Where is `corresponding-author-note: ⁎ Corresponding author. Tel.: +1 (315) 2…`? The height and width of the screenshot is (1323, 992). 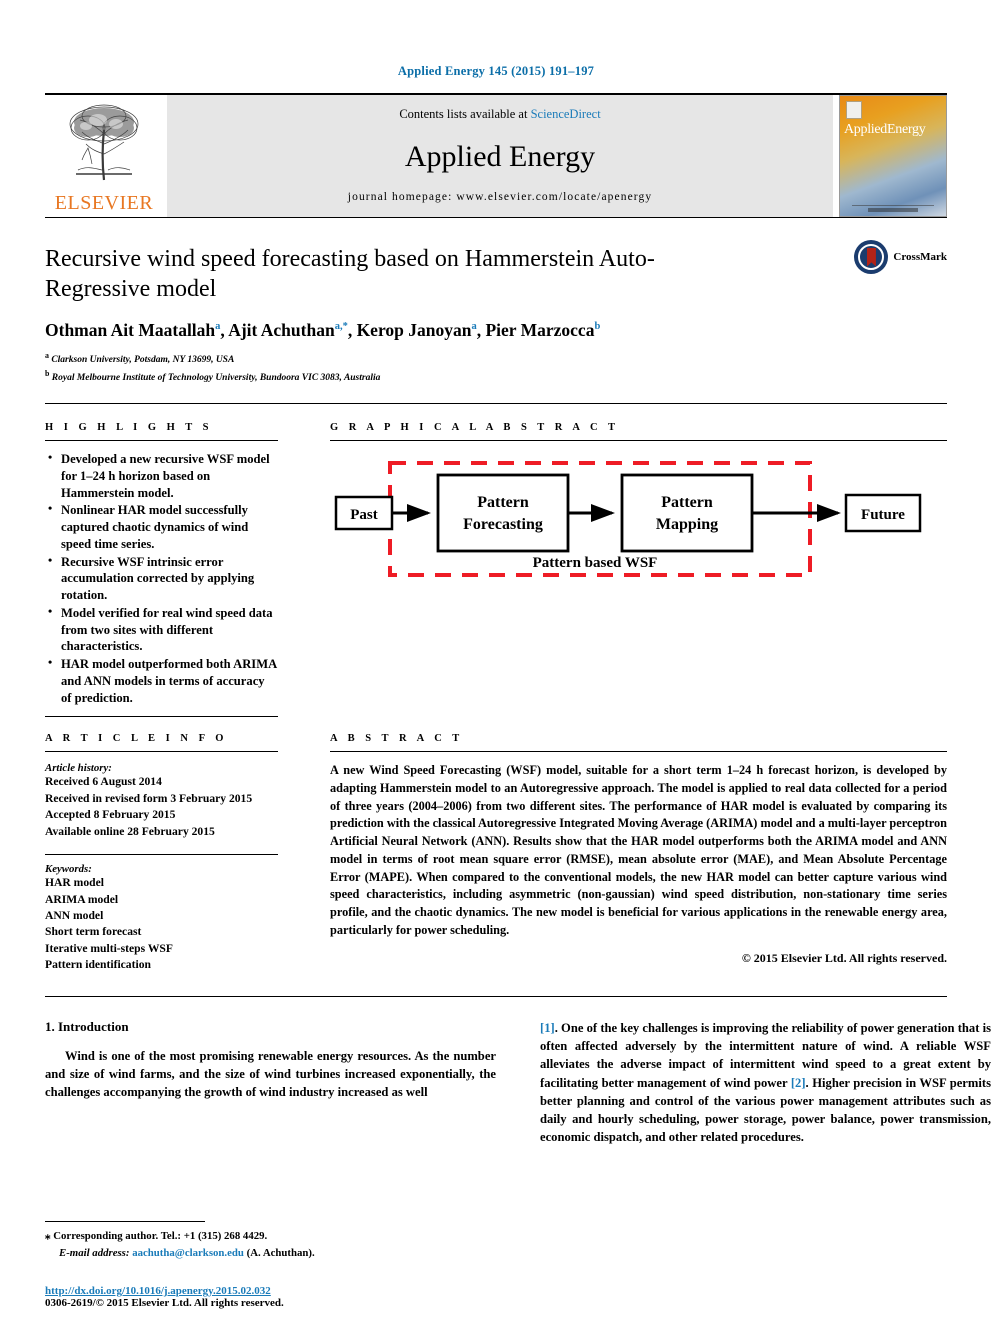
corresponding-author-note: ⁎ Corresponding author. Tel.: +1 (315) 2… is located at coordinates (270, 1236).